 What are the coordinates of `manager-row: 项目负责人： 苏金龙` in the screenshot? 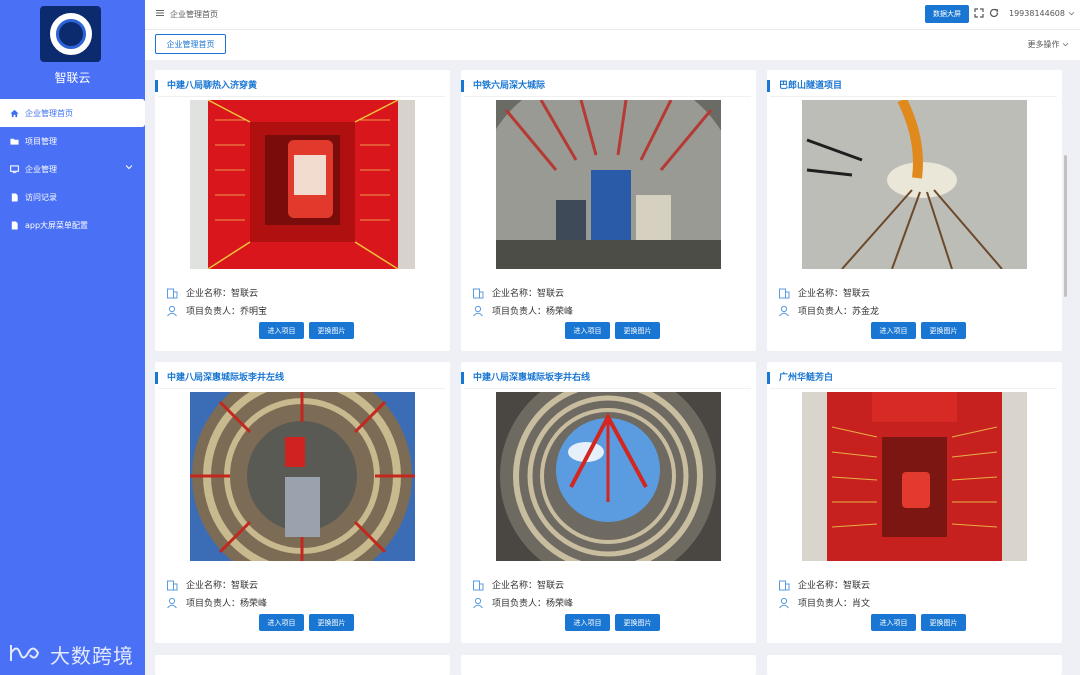 It's located at (828, 310).